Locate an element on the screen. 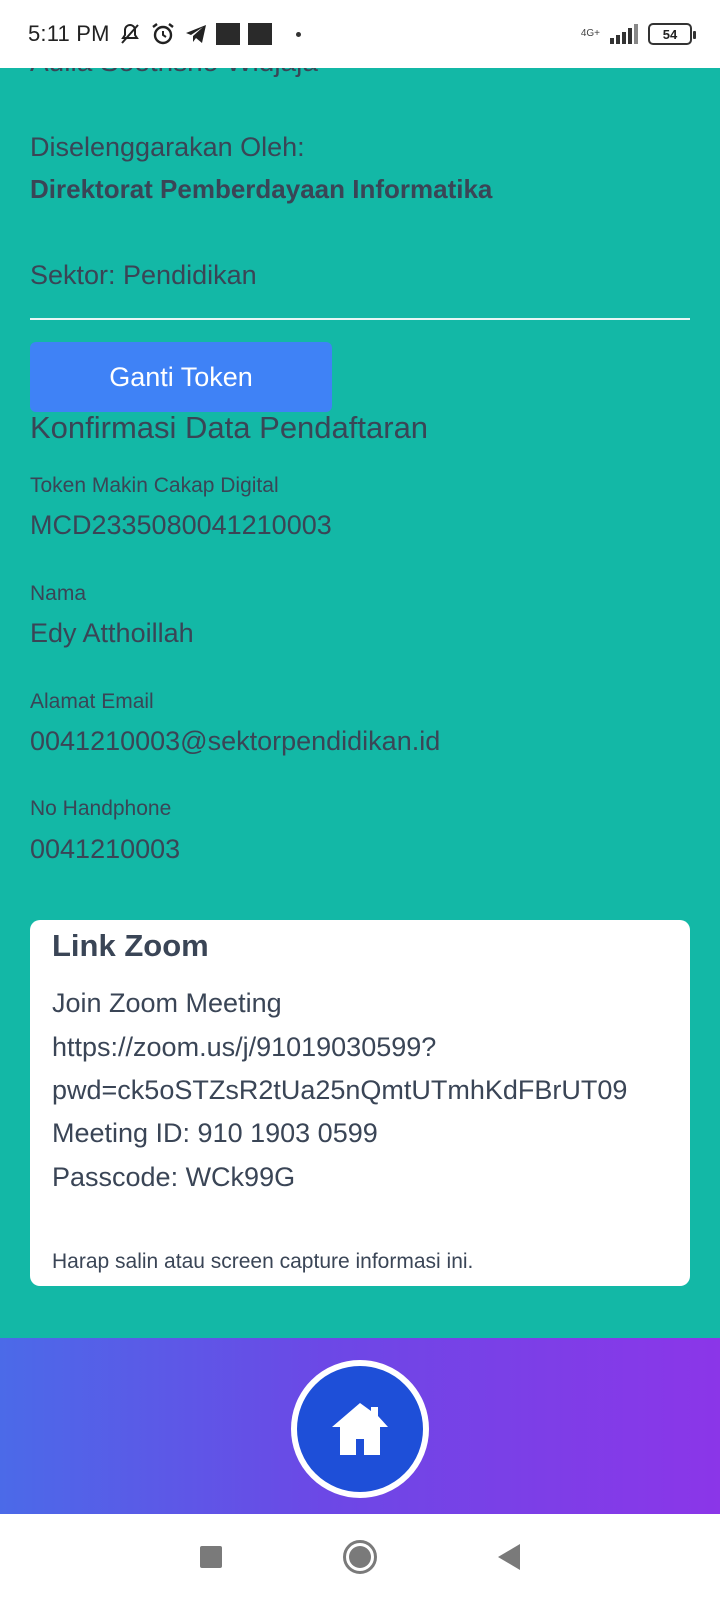 The image size is (720, 1600). battery-icon: 54 is located at coordinates (672, 34).